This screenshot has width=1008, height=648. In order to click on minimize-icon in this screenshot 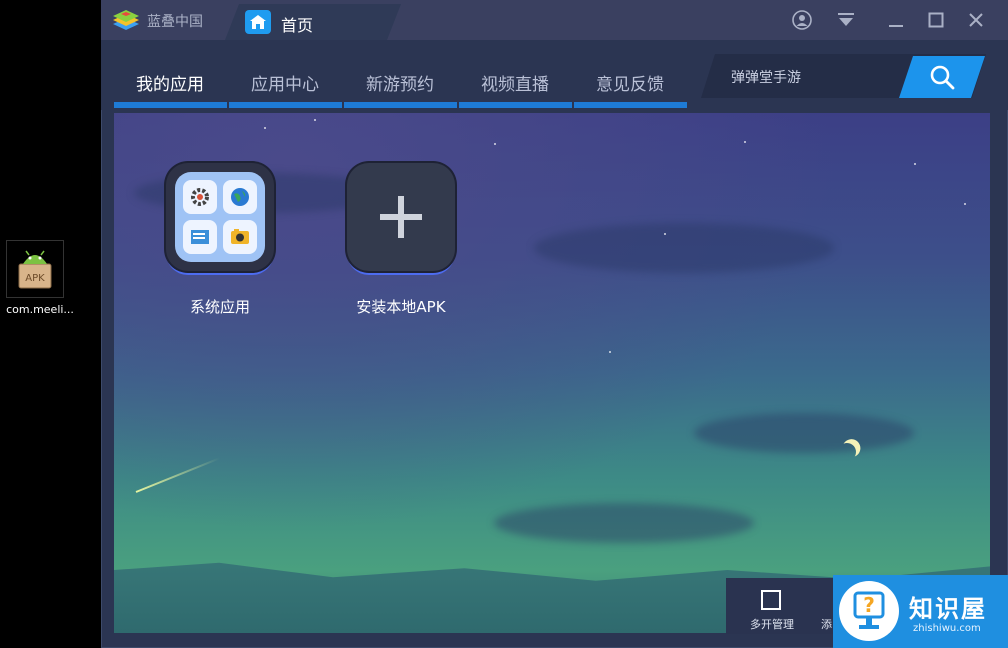, I will do `click(896, 20)`.